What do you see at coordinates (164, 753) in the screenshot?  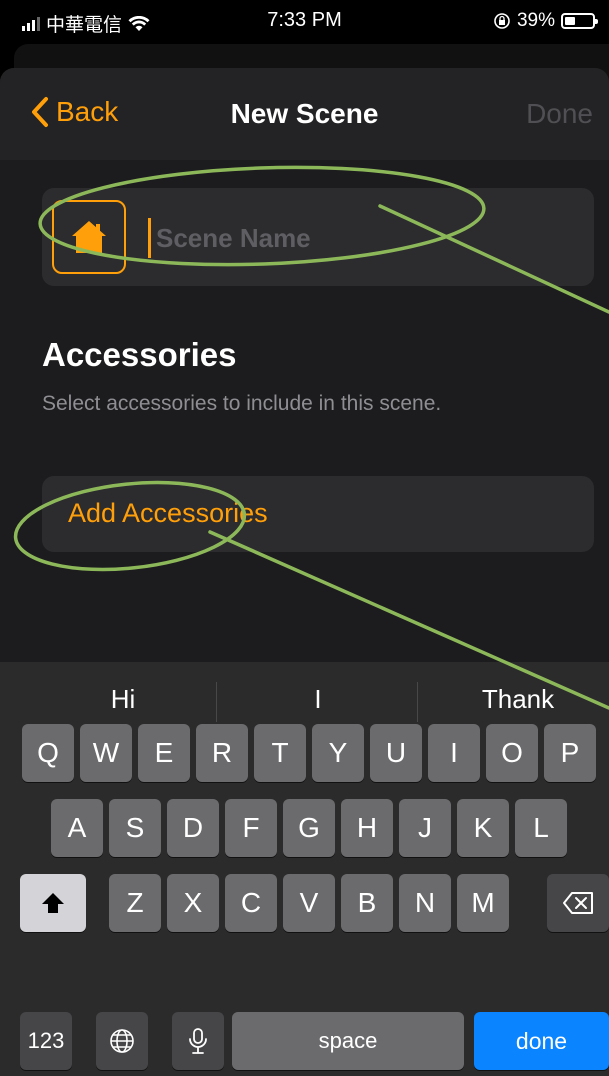 I see `key-e: E` at bounding box center [164, 753].